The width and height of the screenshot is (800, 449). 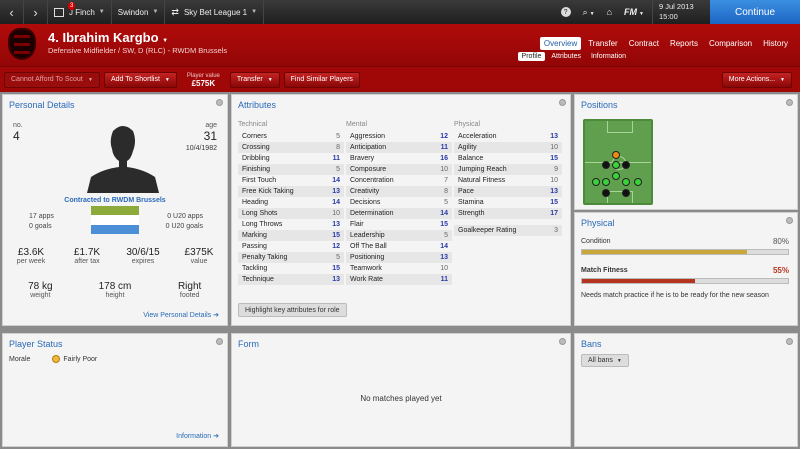 What do you see at coordinates (256, 147) in the screenshot?
I see `attribute-name: Crossing` at bounding box center [256, 147].